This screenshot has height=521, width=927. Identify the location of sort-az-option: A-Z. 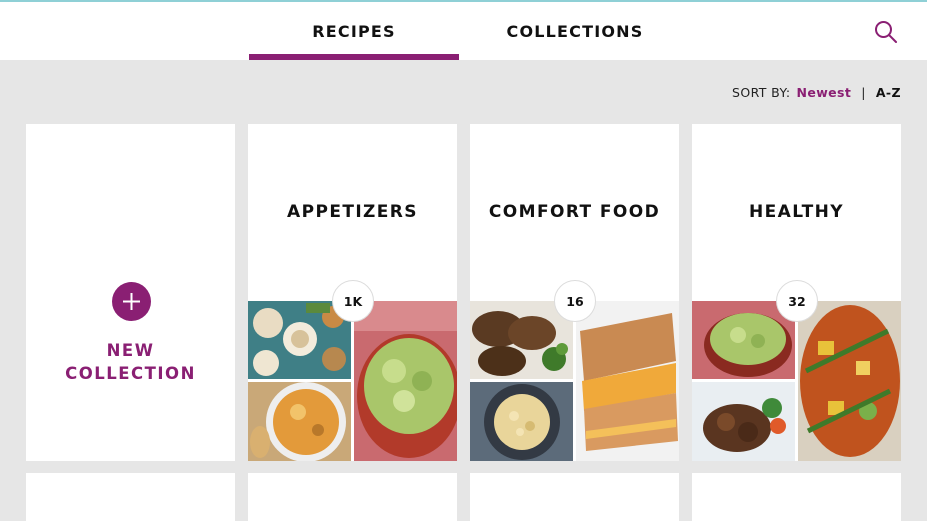
(888, 92).